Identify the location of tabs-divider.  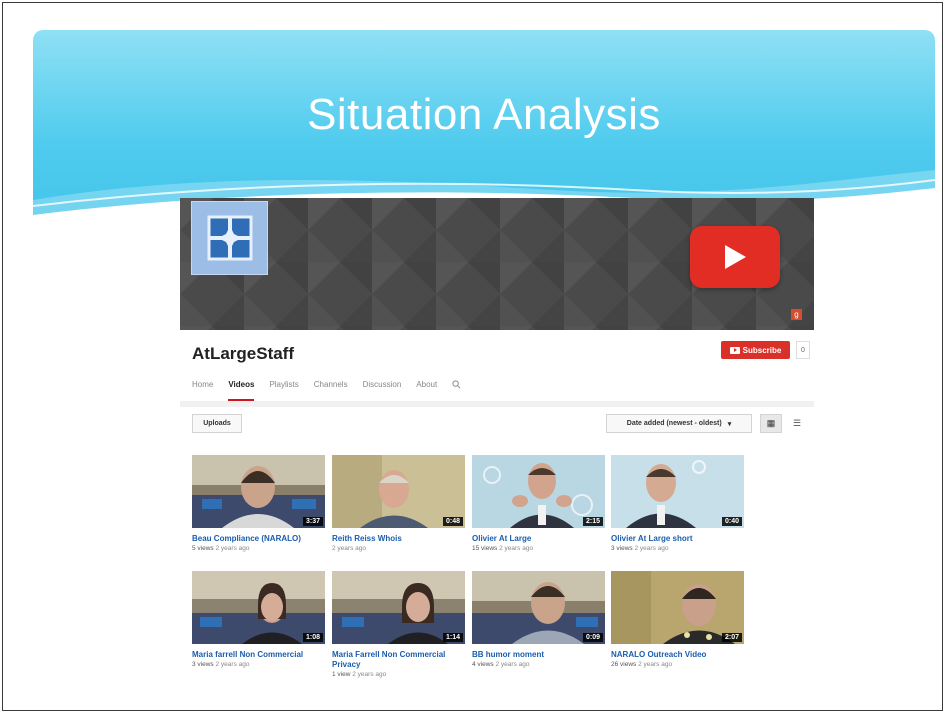
(497, 404).